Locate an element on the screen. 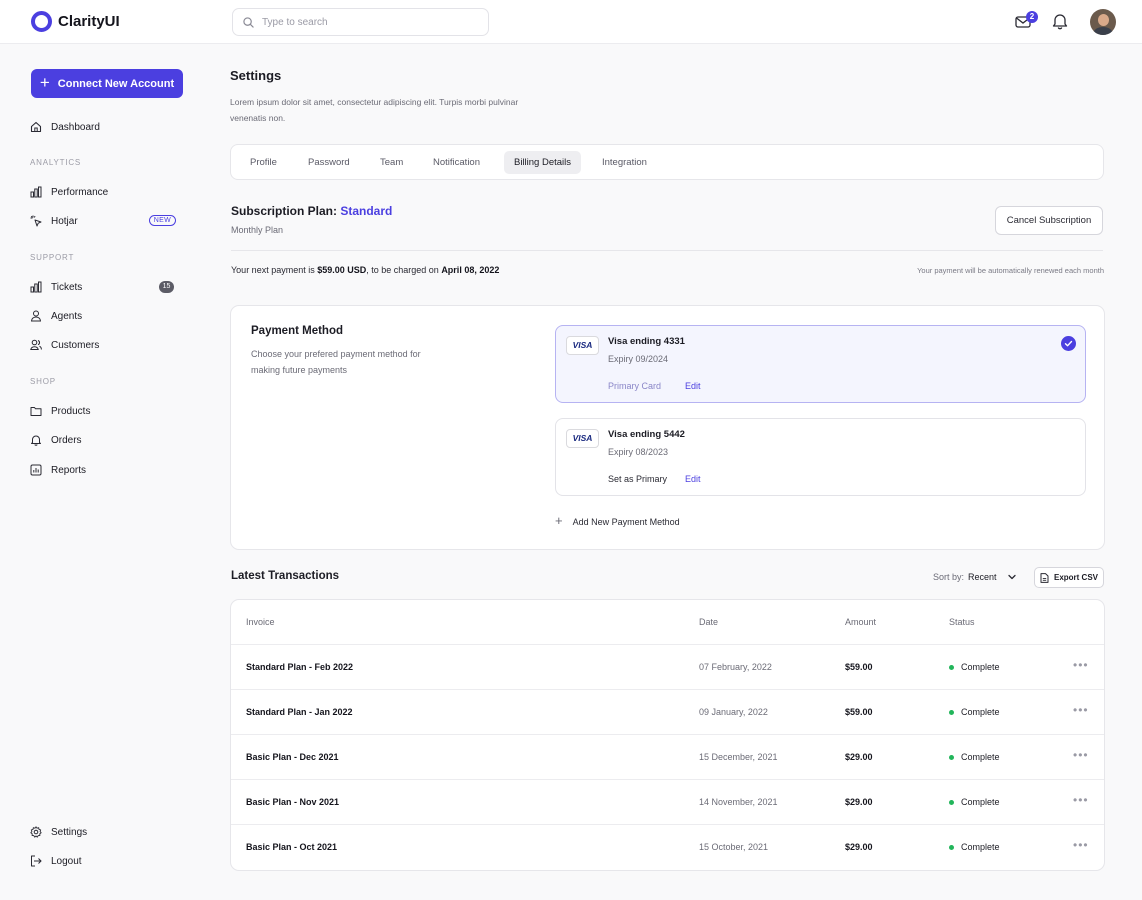 This screenshot has width=1142, height=900. tab-team: Team is located at coordinates (391, 162).